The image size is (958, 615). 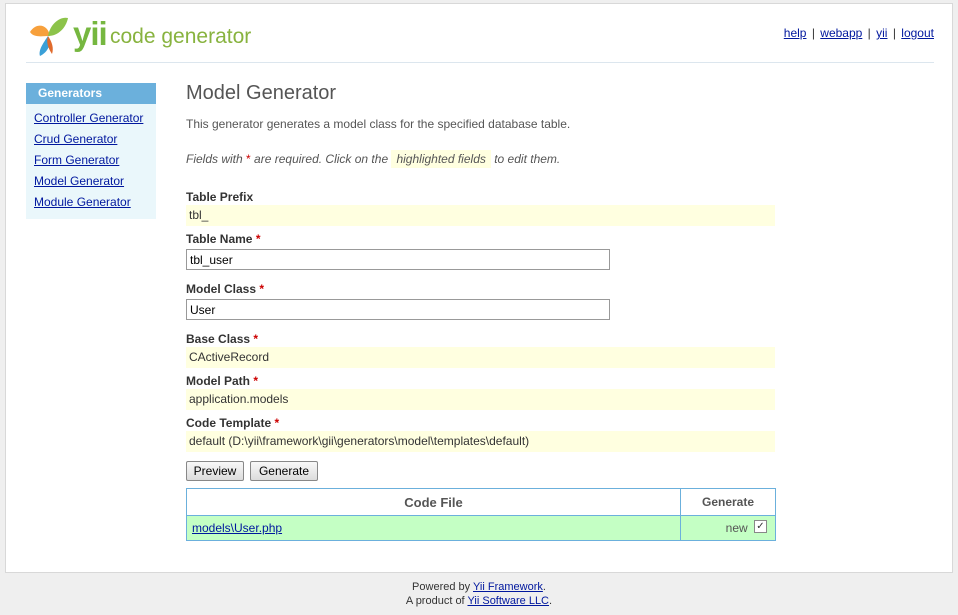 I want to click on sidebar-link-controller-generator: Controller Generator, so click(x=88, y=118).